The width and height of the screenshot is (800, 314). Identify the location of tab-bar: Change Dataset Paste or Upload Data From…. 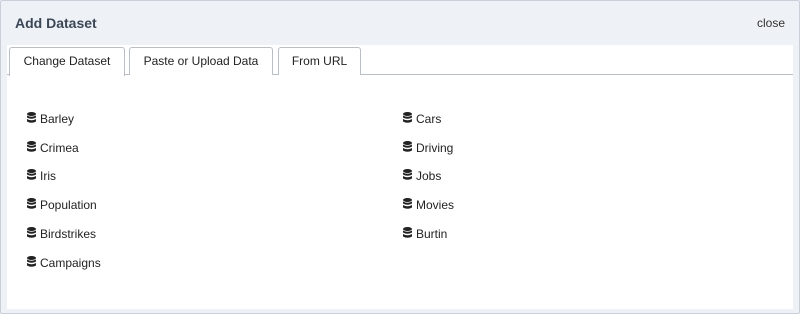
(400, 61).